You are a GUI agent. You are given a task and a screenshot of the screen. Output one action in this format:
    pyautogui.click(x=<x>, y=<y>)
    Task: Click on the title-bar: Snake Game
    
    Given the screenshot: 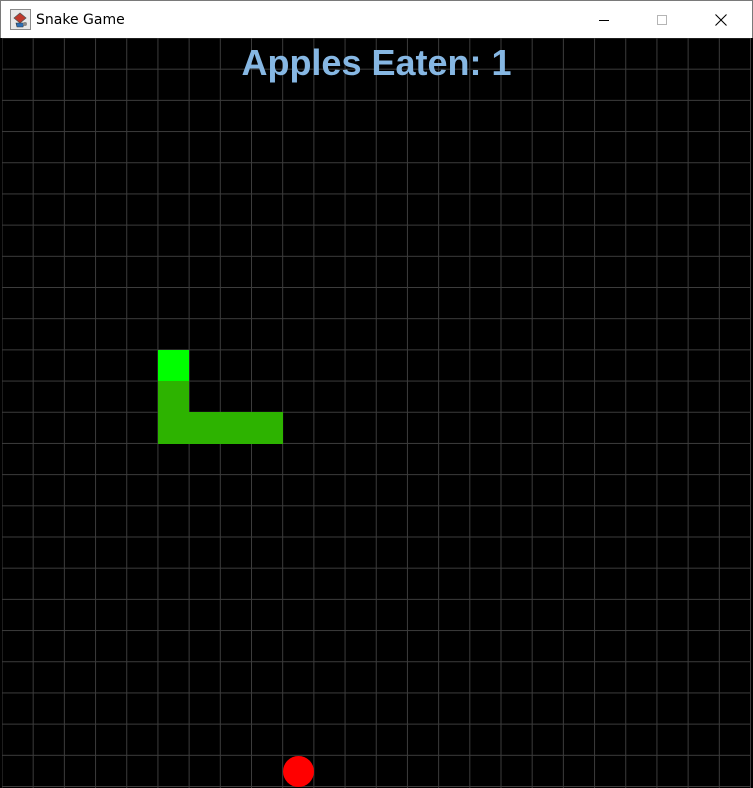 What is the action you would take?
    pyautogui.click(x=376, y=19)
    